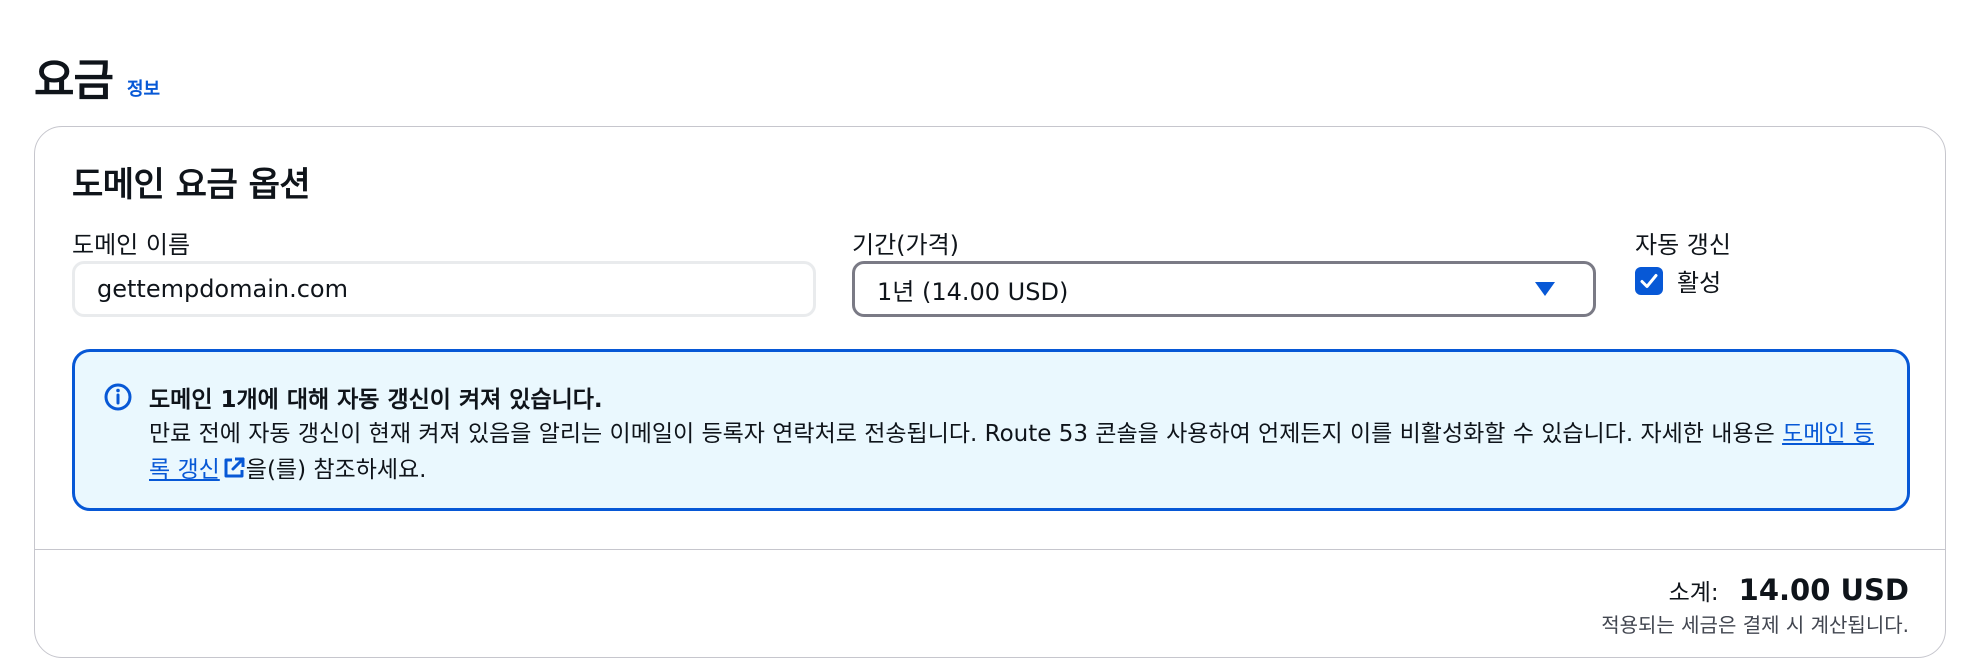  What do you see at coordinates (131, 245) in the screenshot?
I see `domain-name-label: 도메인 이름` at bounding box center [131, 245].